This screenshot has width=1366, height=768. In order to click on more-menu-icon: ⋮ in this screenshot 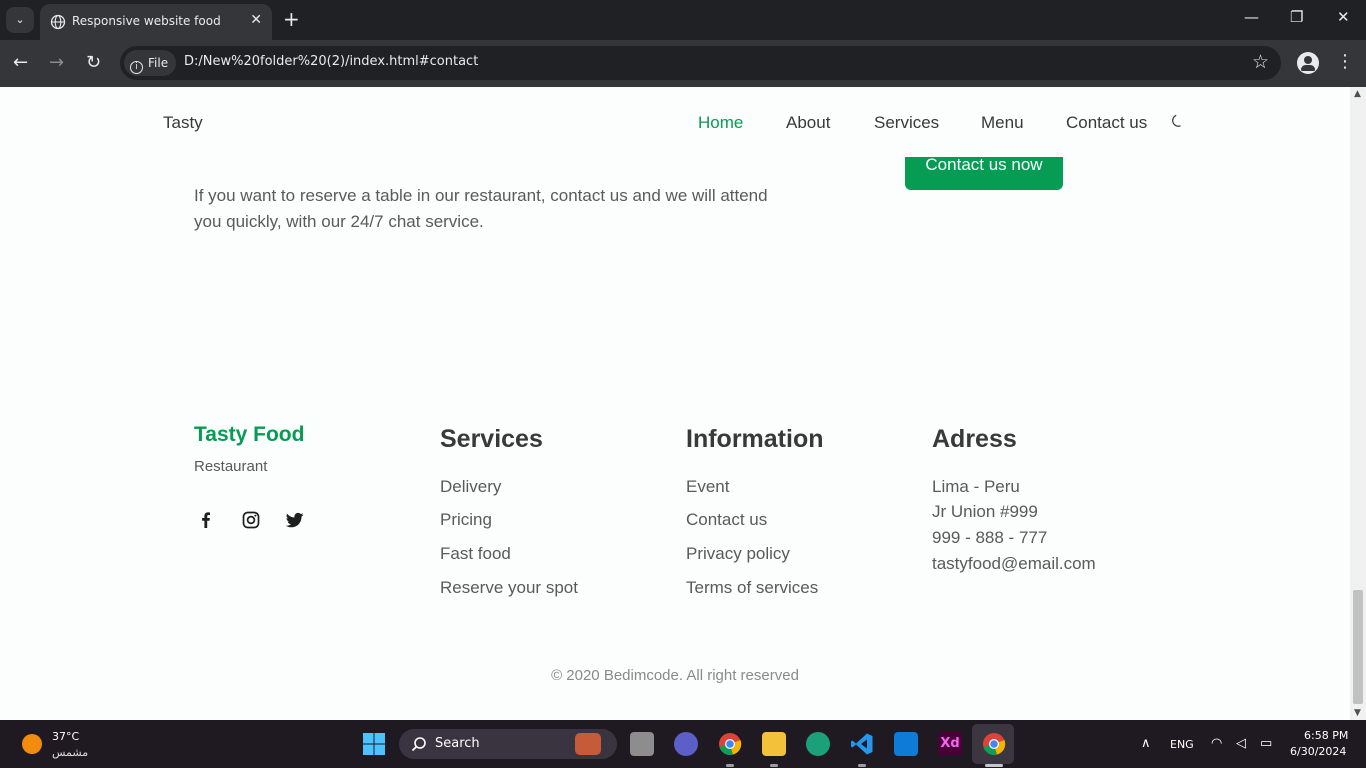, I will do `click(1345, 62)`.